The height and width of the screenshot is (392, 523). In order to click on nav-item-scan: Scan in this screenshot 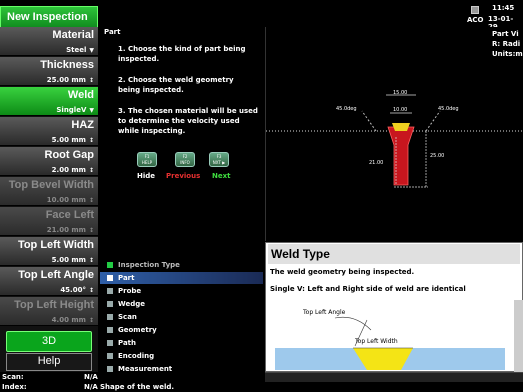, I will do `click(181, 317)`.